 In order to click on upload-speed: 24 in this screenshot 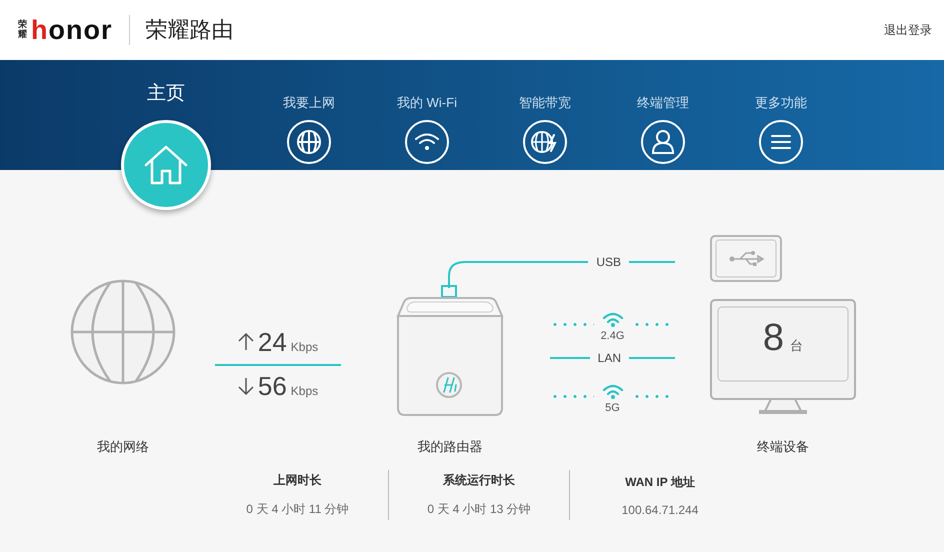, I will do `click(272, 342)`.